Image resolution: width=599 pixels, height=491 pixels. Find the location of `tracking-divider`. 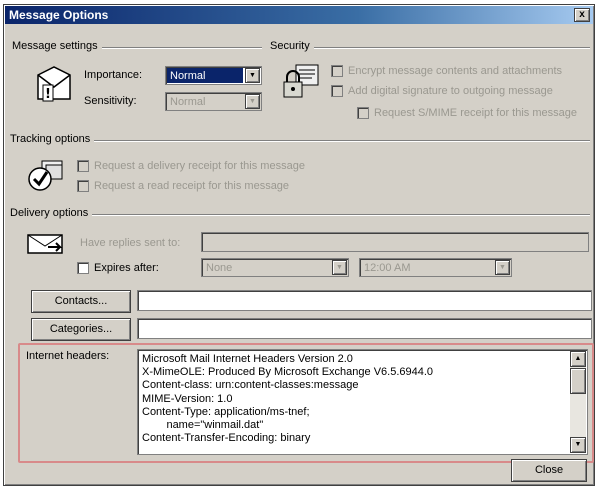

tracking-divider is located at coordinates (300, 141).